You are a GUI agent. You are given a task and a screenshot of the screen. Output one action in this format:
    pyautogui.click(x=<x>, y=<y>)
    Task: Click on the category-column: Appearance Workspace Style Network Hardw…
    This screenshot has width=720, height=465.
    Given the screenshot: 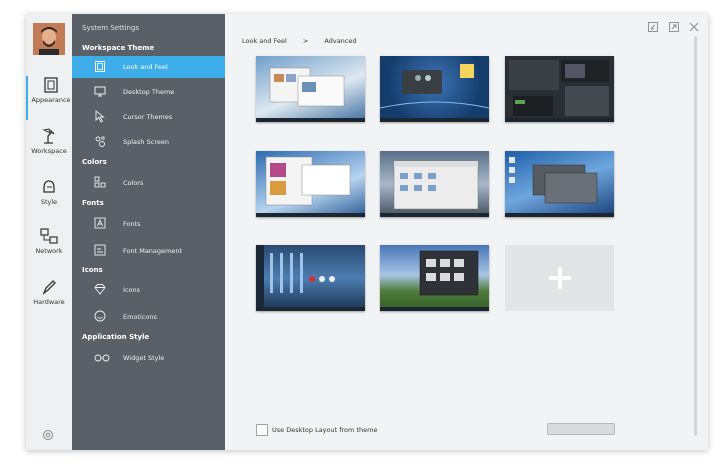 What is the action you would take?
    pyautogui.click(x=49, y=232)
    